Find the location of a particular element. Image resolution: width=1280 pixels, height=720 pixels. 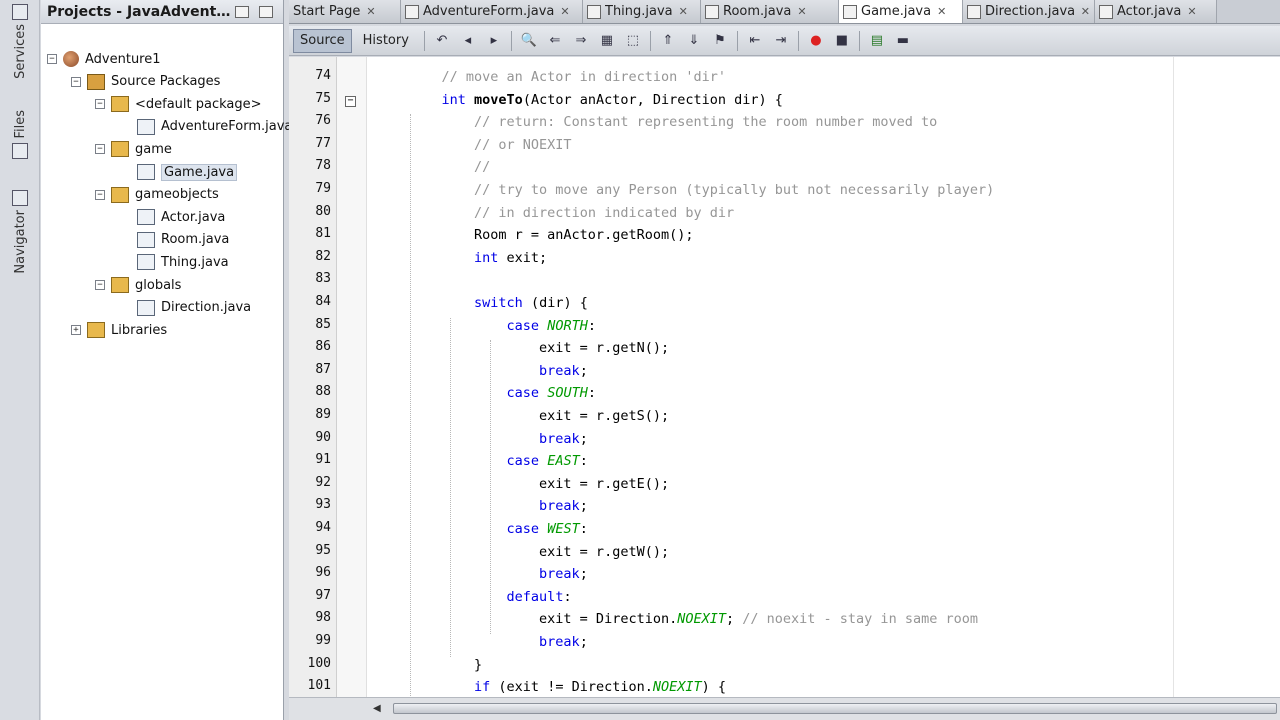

code-line: Room r = anActor.getRoom(); is located at coordinates (551, 235).